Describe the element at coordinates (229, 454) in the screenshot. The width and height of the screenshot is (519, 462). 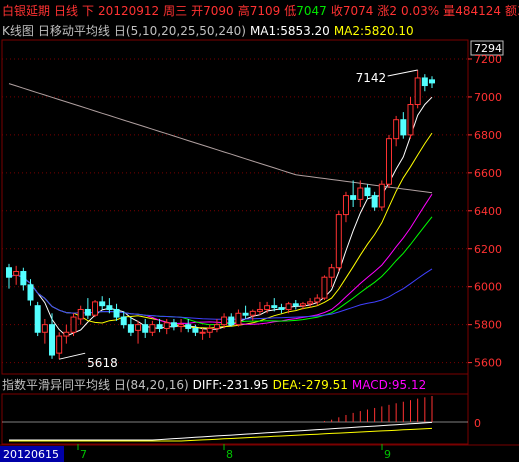
I see `month-label: 8` at that location.